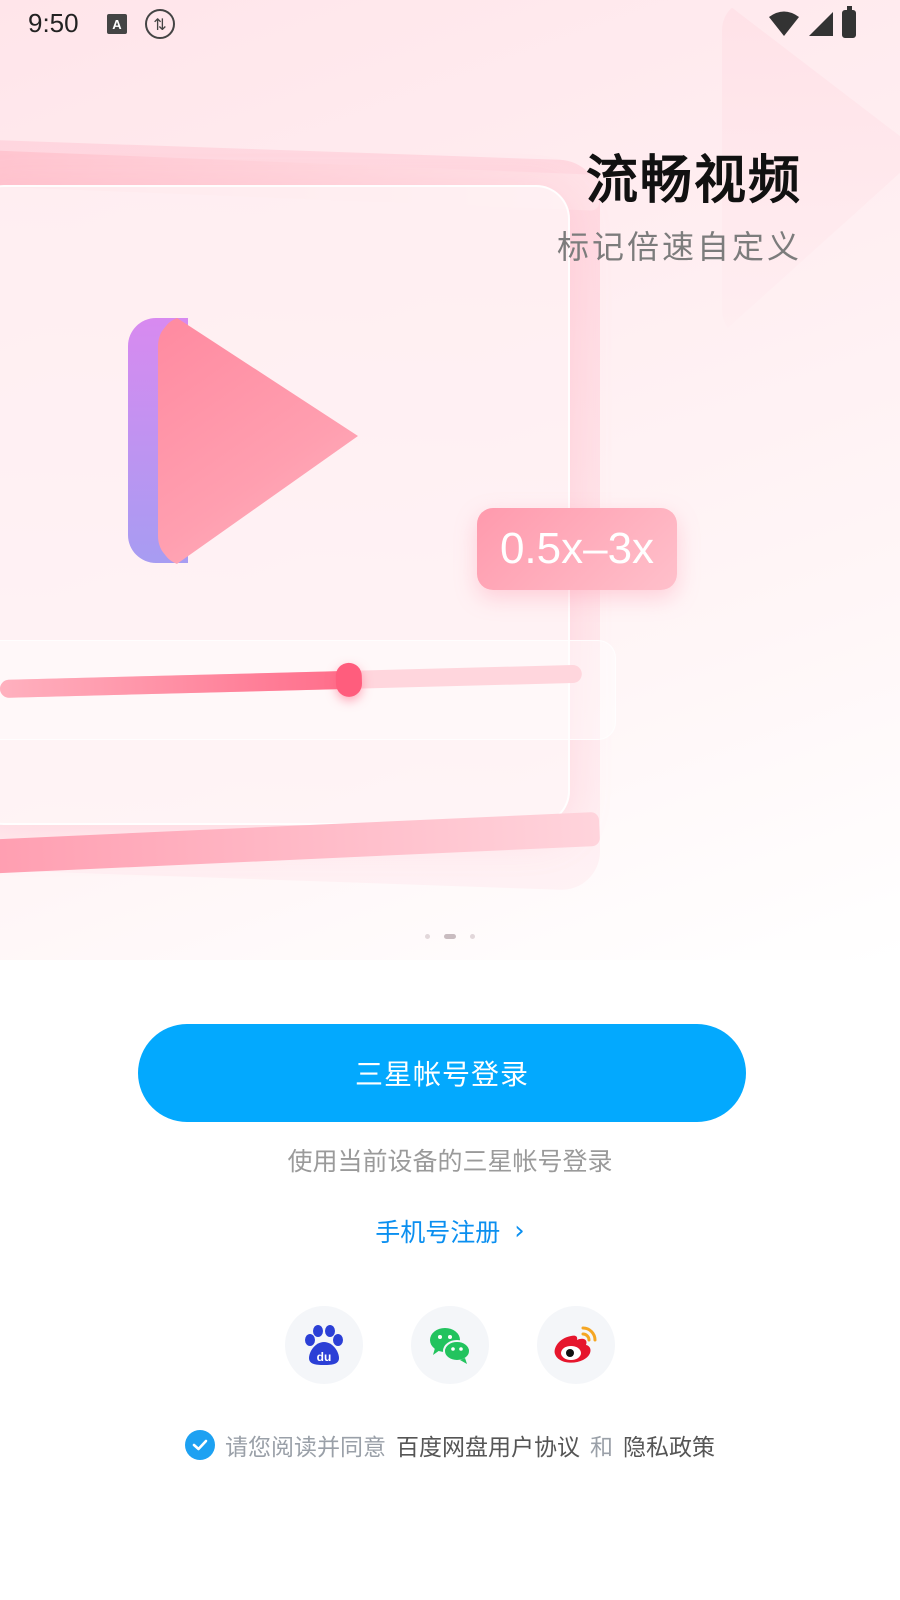 The height and width of the screenshot is (1600, 900). Describe the element at coordinates (450, 1161) in the screenshot. I see `login-hint: 使用当前设备的三星帐号登录` at that location.